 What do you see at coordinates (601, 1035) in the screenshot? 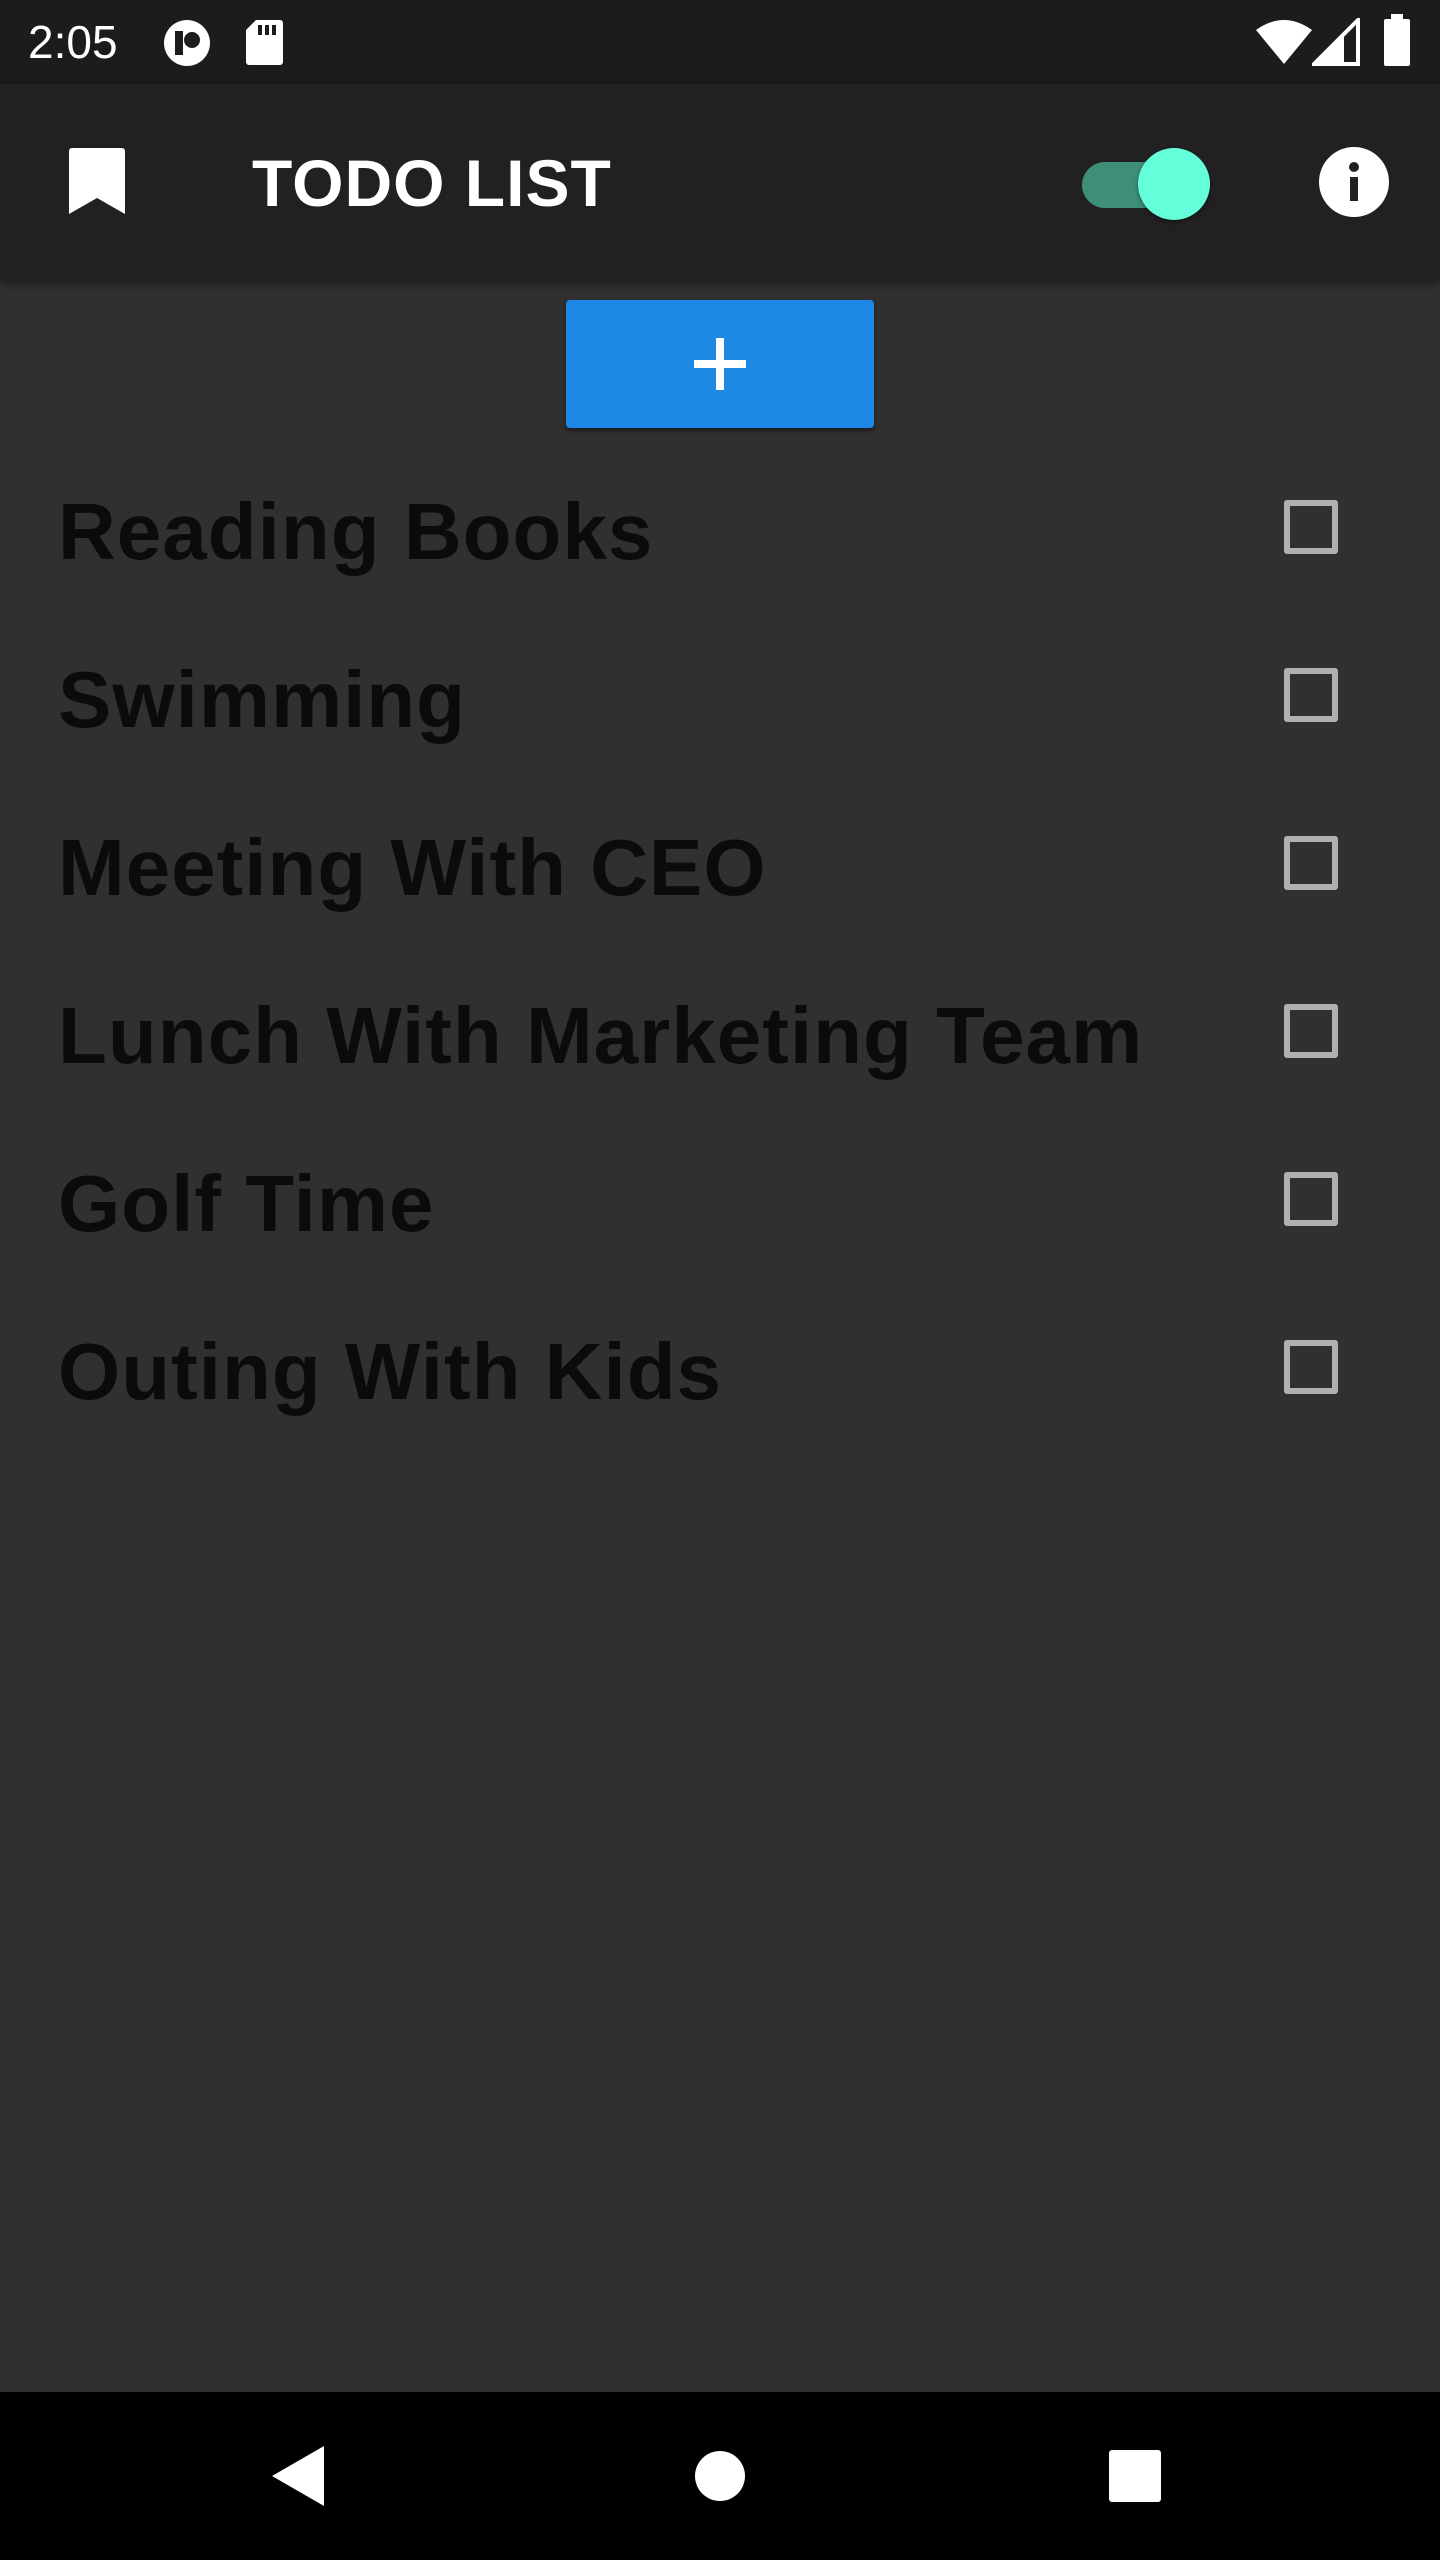
I see `todo-label: Lunch With Marketing Team` at bounding box center [601, 1035].